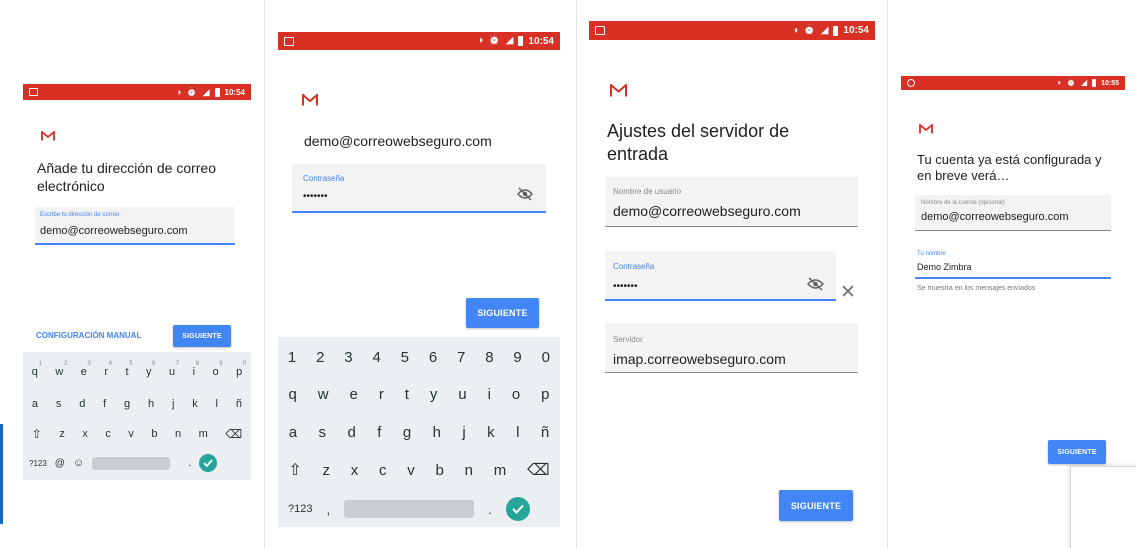  I want to click on key-w: w, so click(323, 394).